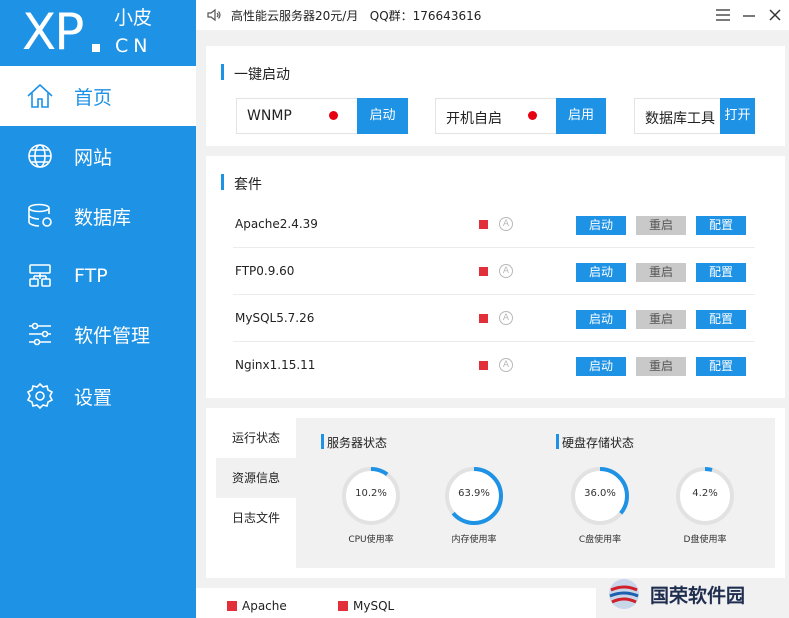 The width and height of the screenshot is (789, 618). I want to click on sidebar-item-website: 网站, so click(98, 156).